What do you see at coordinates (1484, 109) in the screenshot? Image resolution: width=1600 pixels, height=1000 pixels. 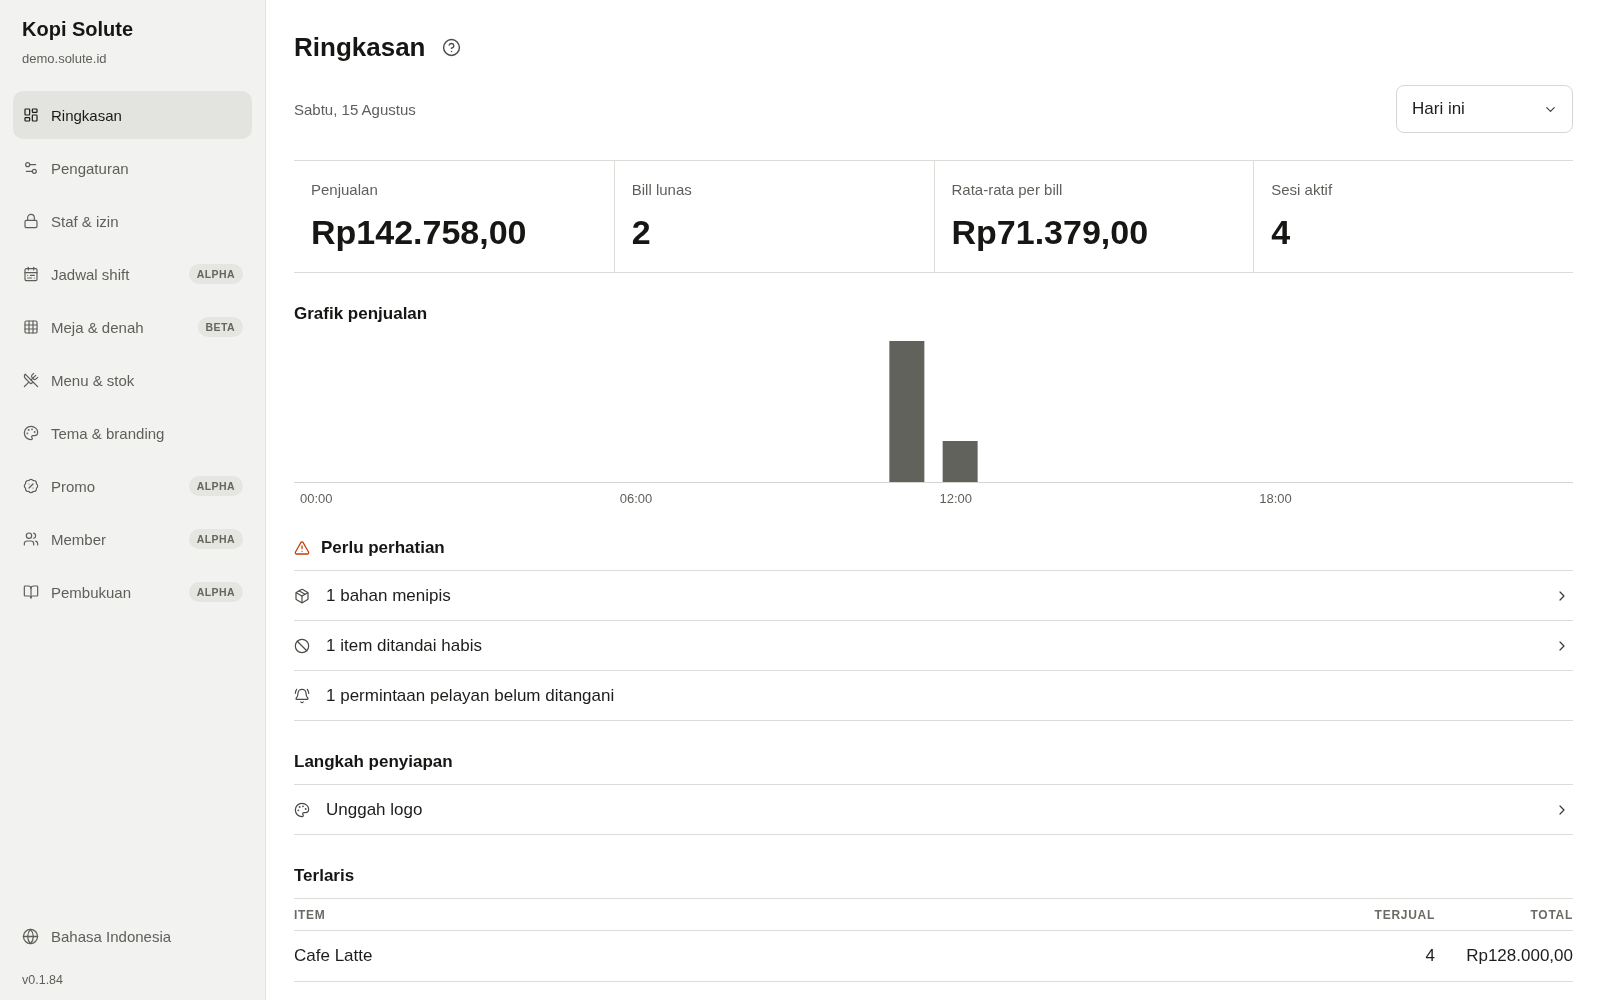 I see `period-select: Hari ini` at bounding box center [1484, 109].